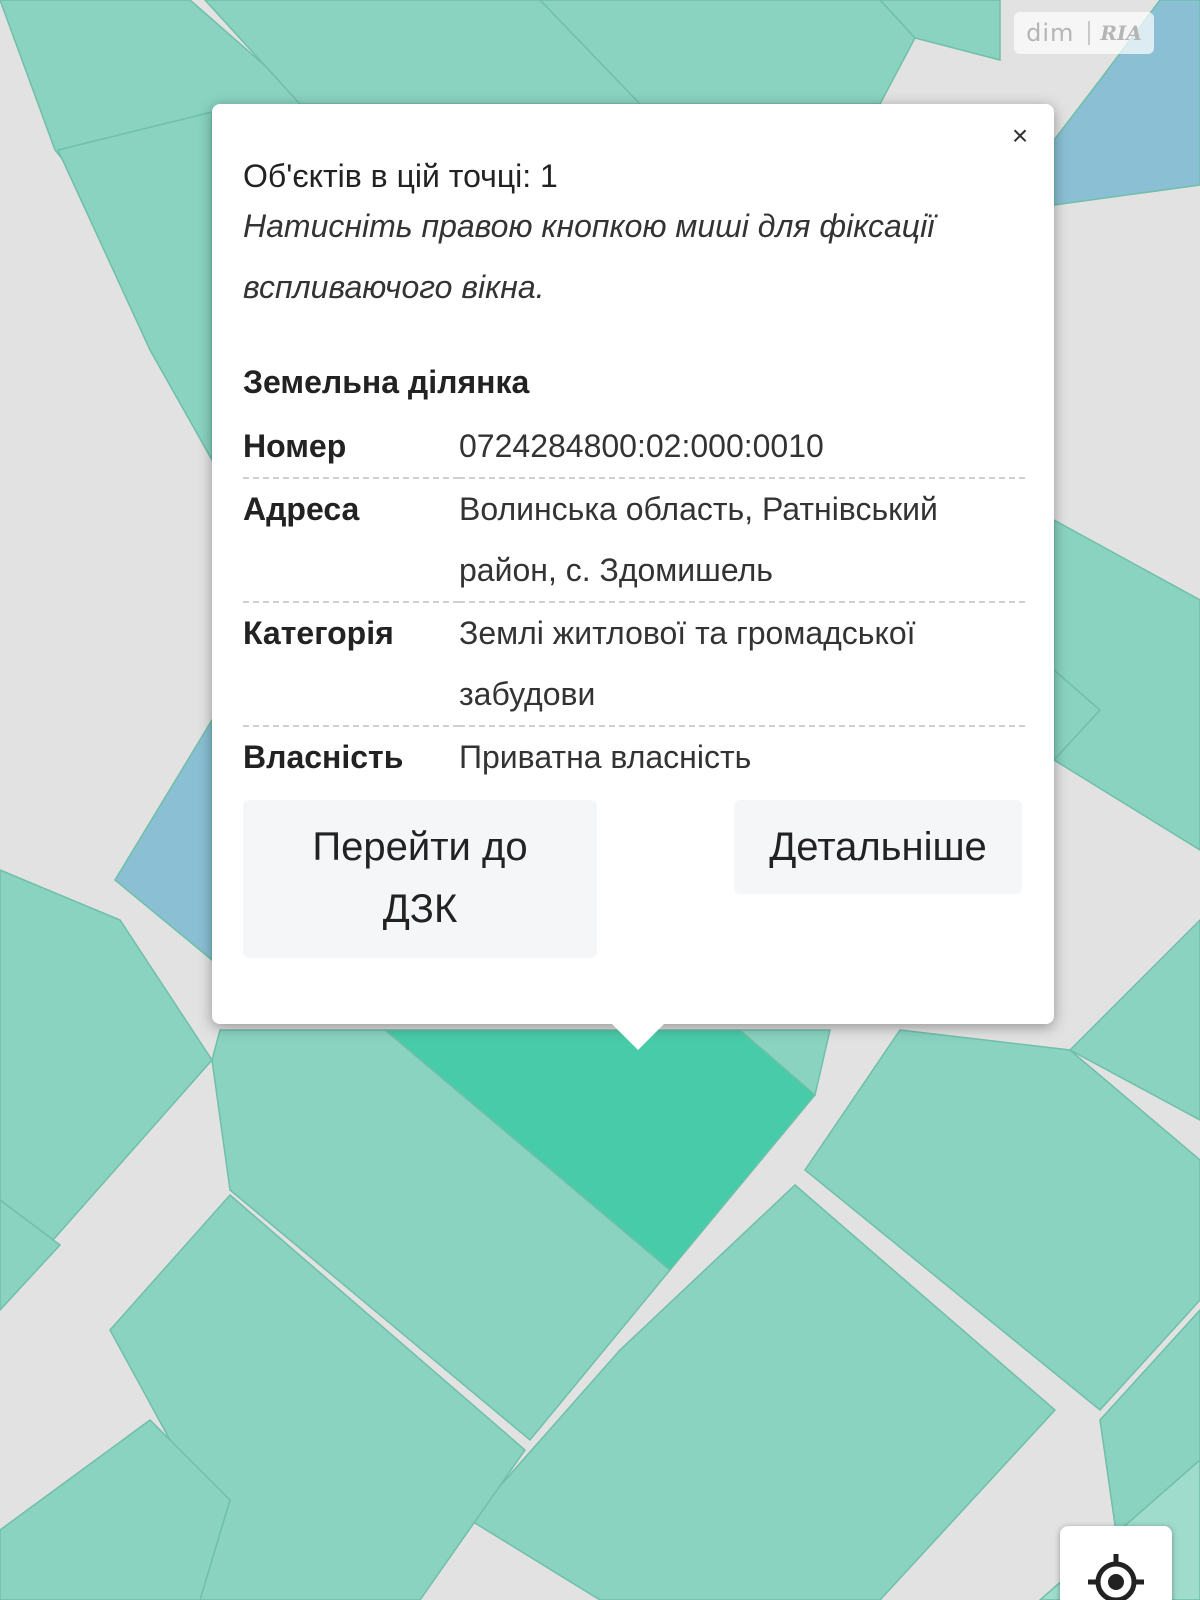 This screenshot has width=1200, height=1600. Describe the element at coordinates (638, 1036) in the screenshot. I see `popup-pointer` at that location.